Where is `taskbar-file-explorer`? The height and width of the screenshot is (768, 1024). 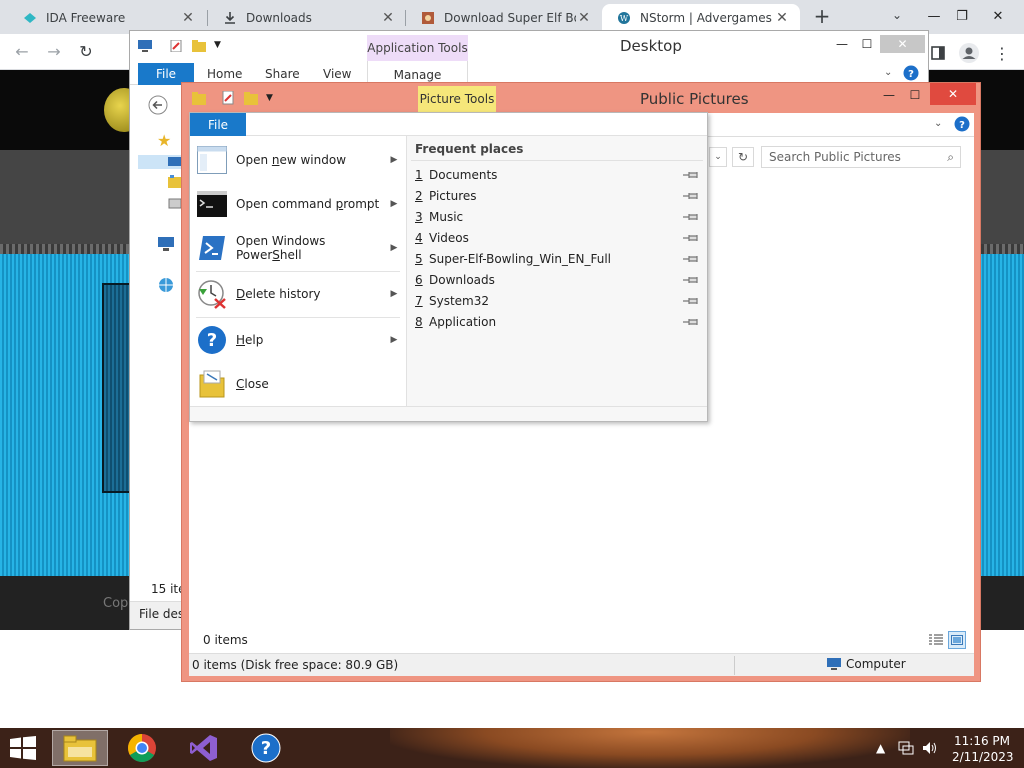
taskbar-file-explorer is located at coordinates (80, 748).